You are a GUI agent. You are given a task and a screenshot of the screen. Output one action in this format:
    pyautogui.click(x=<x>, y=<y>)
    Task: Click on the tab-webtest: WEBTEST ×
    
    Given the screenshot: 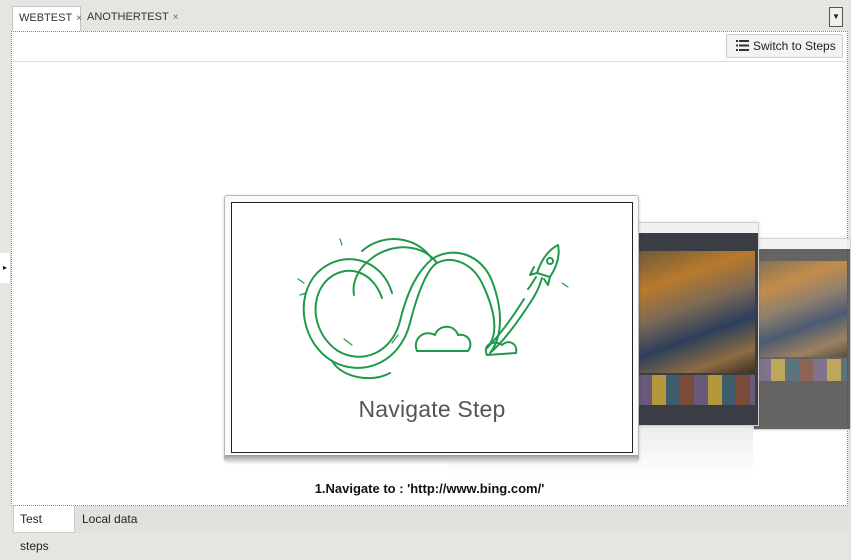 What is the action you would take?
    pyautogui.click(x=47, y=18)
    